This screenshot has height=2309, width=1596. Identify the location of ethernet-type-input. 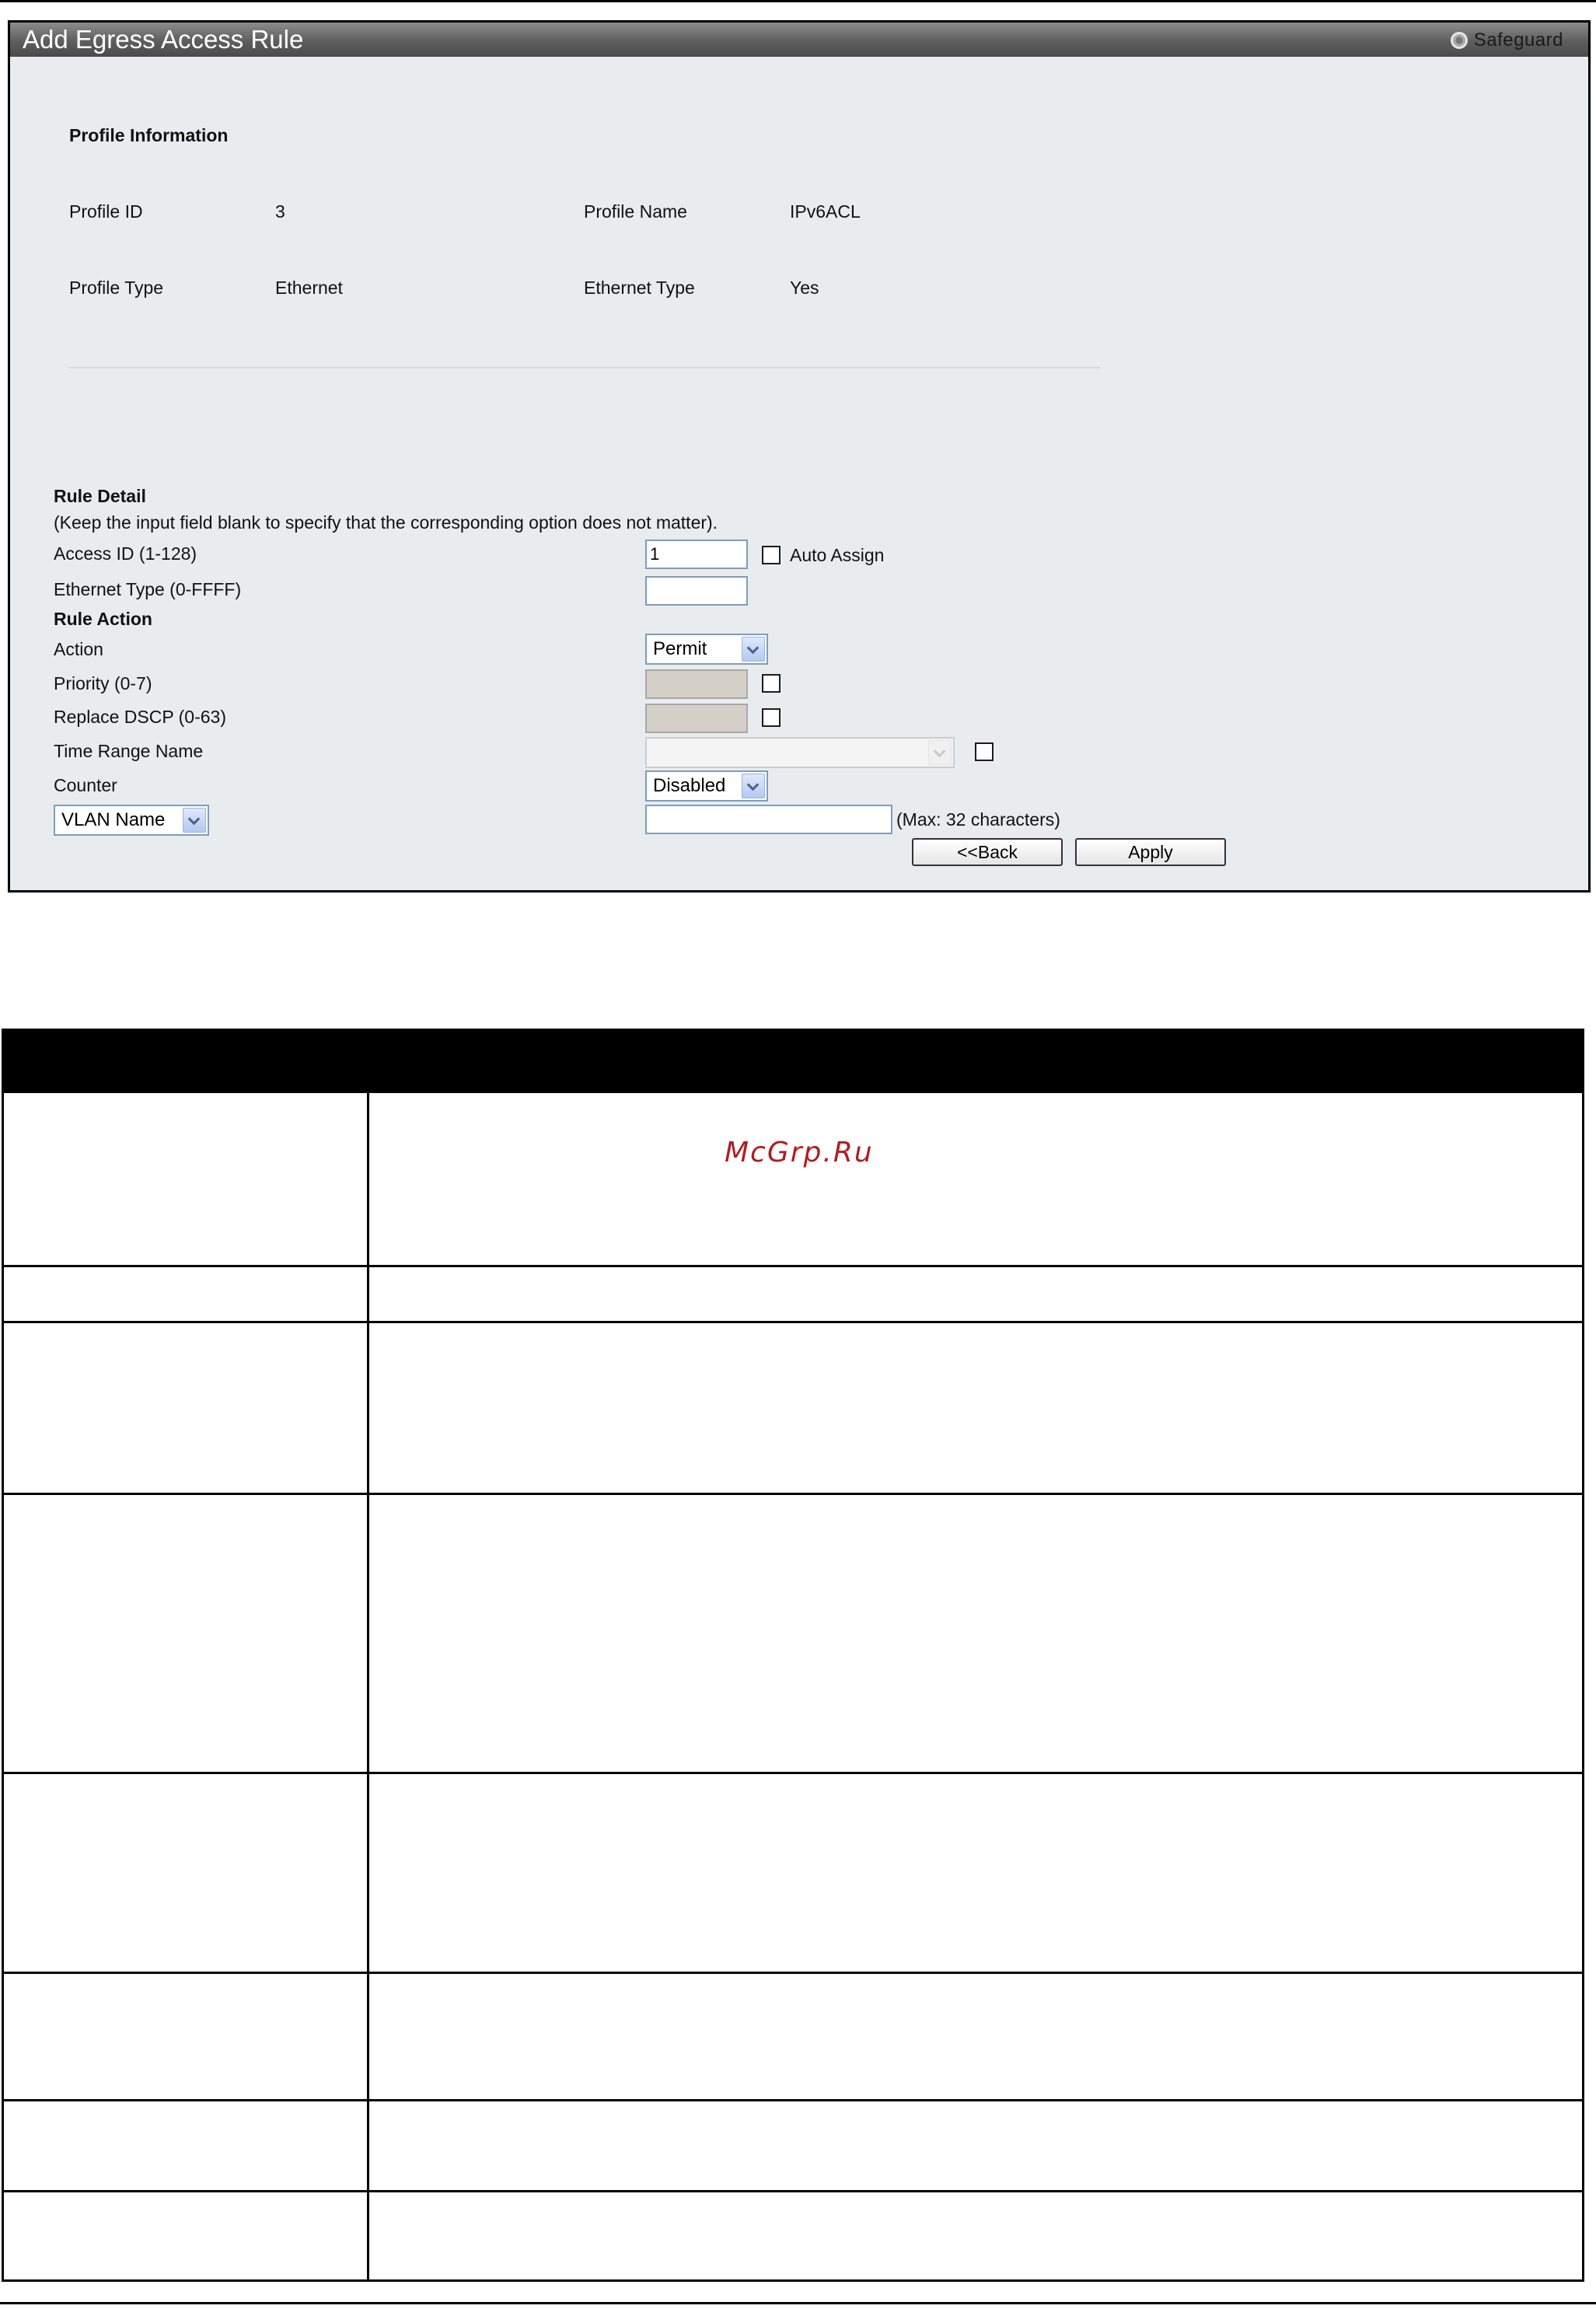
(696, 591).